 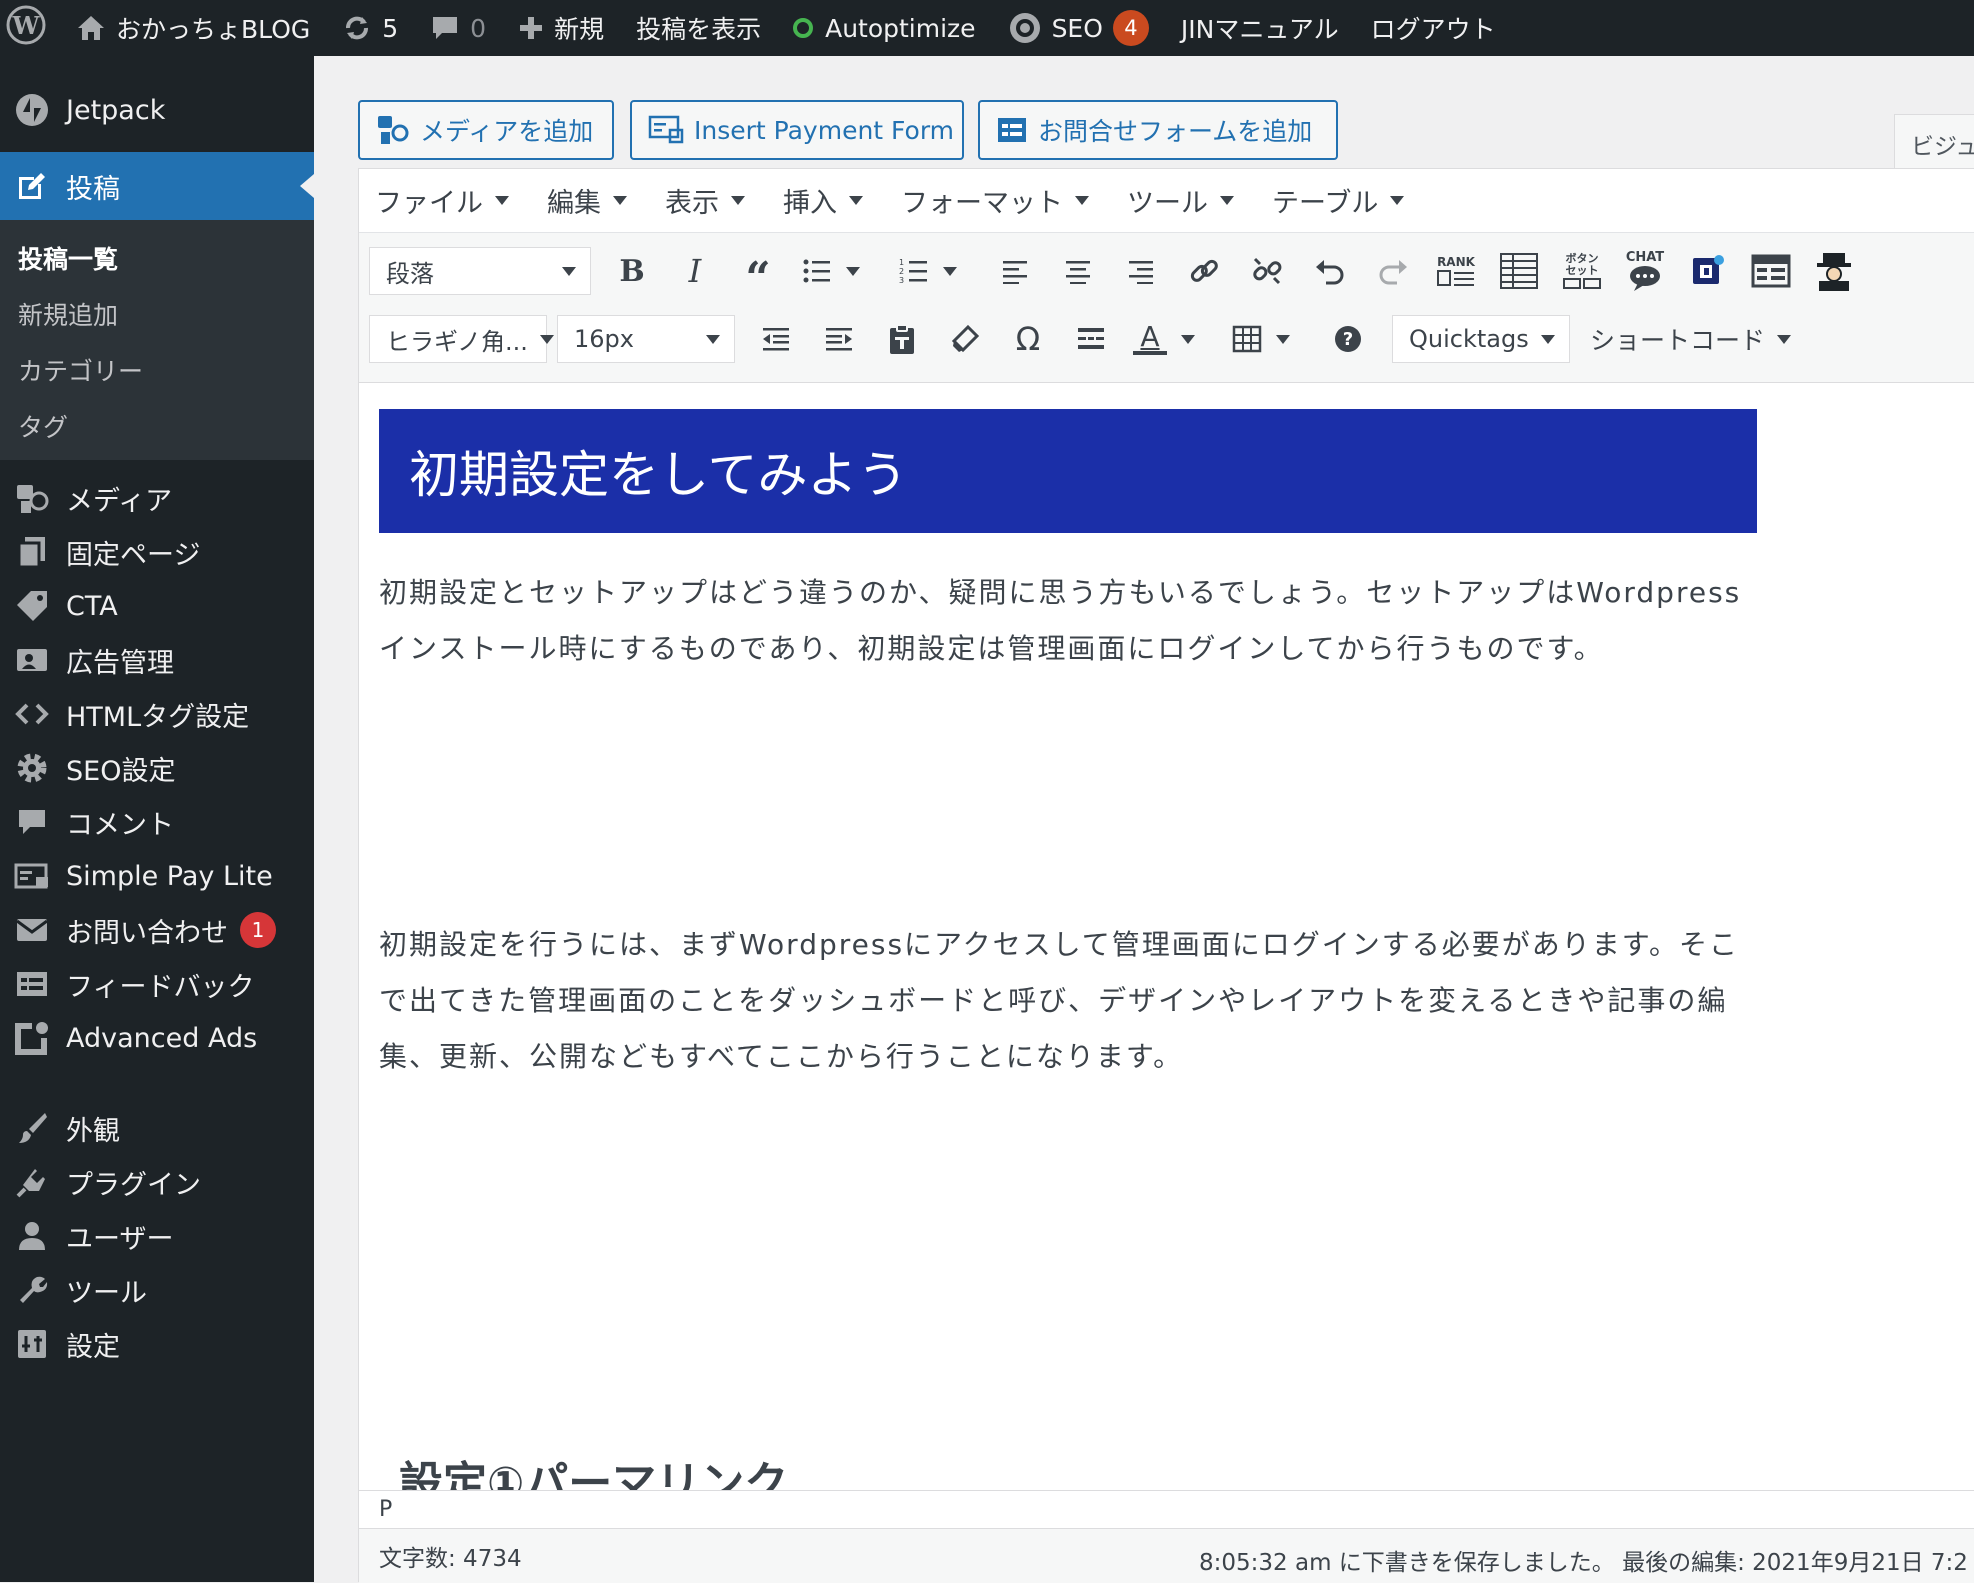 I want to click on toolbar-row-2: ヒラギノ角... 16px Ω A ? Quicktags ショートコード, so click(x=1171, y=339).